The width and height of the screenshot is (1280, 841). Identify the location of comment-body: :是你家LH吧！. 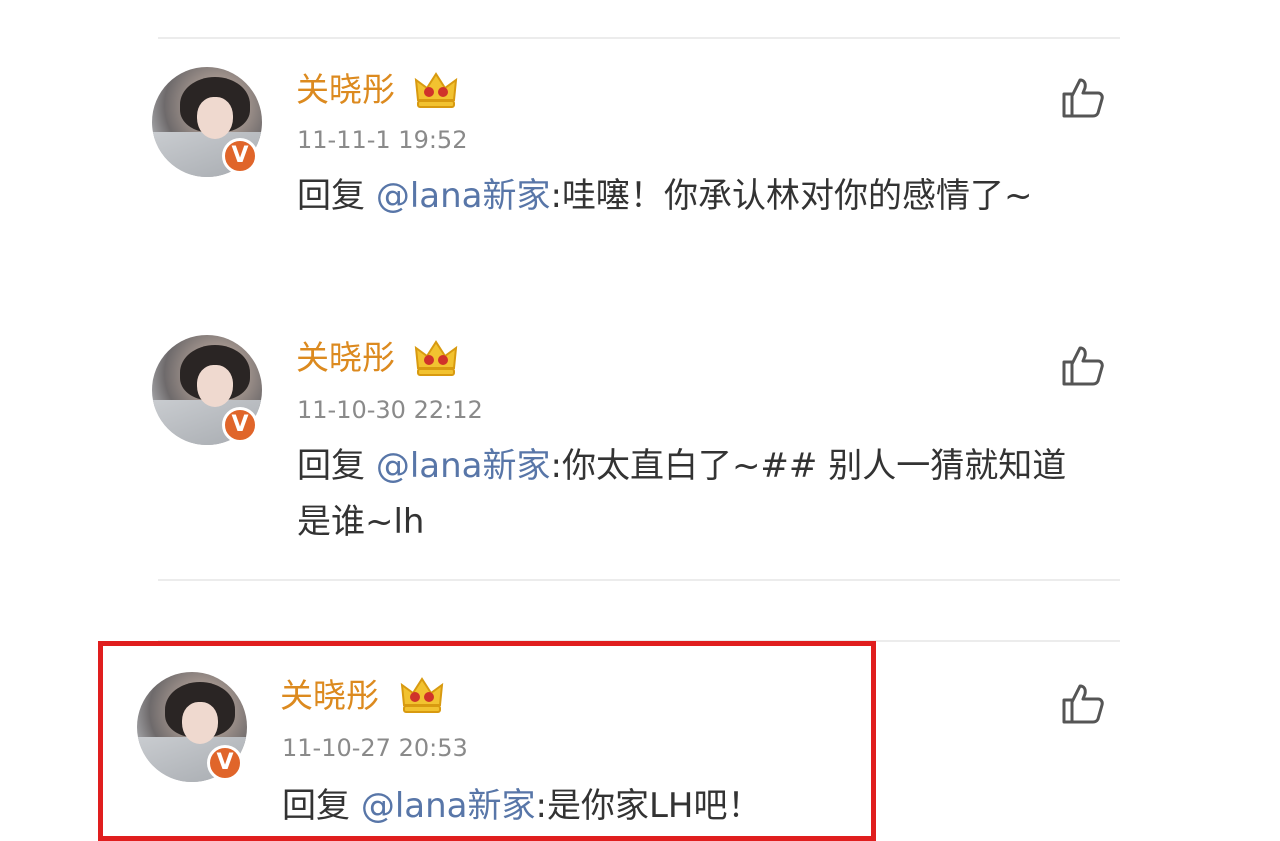
(648, 806).